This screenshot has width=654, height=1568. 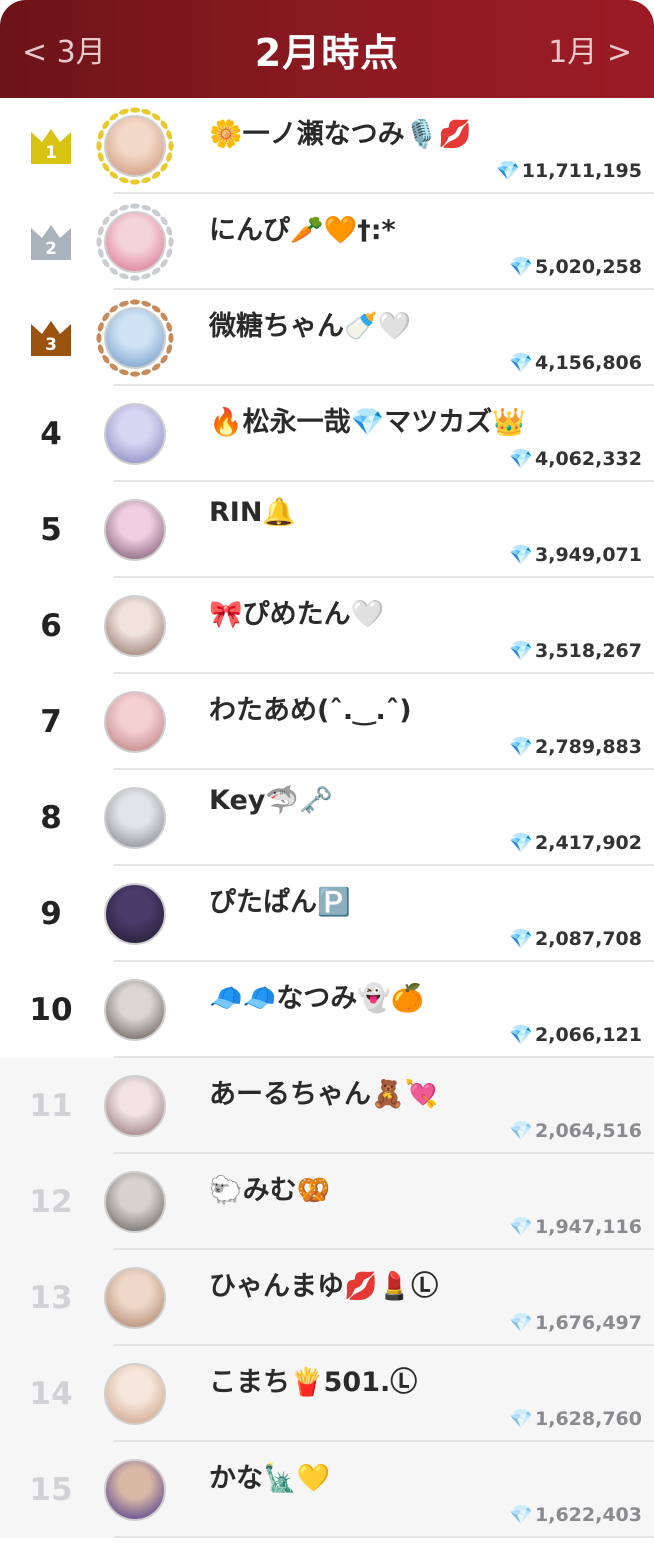 I want to click on user-name: 🌼一ノ瀬なつみ🎙️💋, so click(x=340, y=134).